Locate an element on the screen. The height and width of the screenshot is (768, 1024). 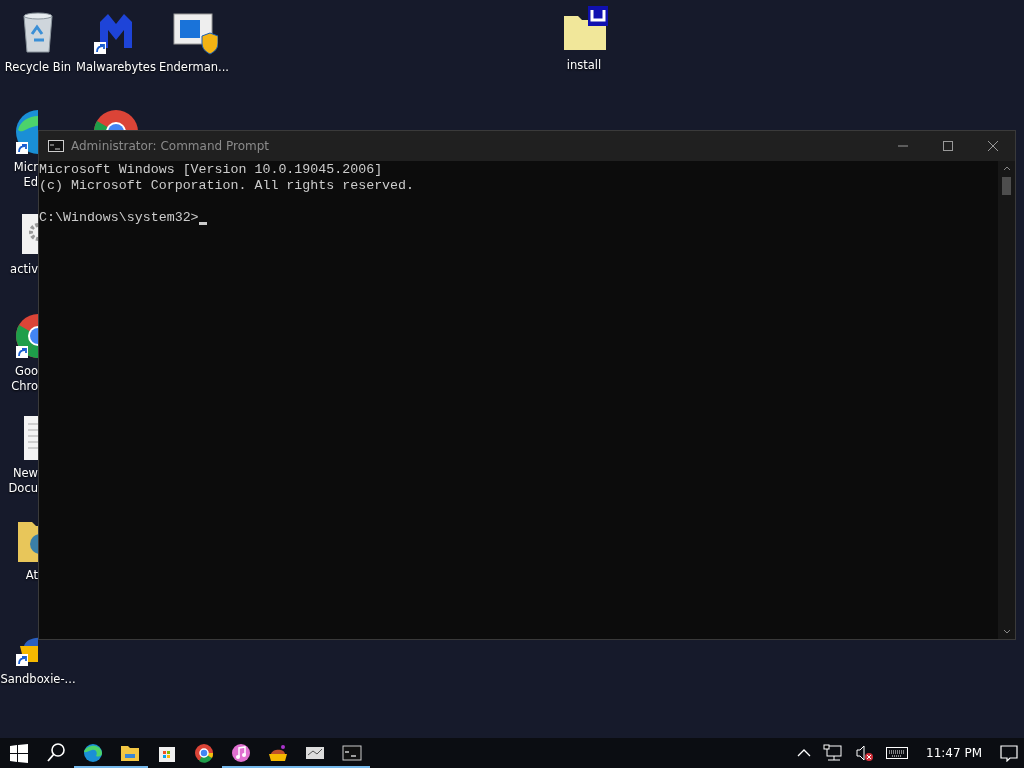
icon-label: activ is located at coordinates (19, 269).